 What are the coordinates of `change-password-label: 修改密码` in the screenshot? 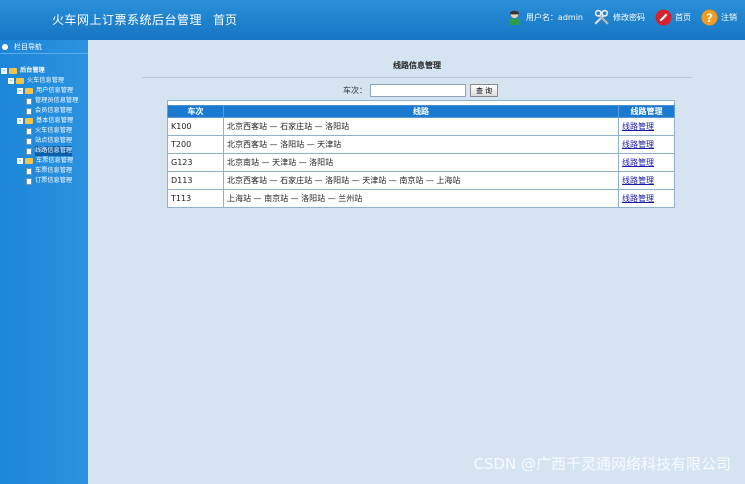 It's located at (629, 17).